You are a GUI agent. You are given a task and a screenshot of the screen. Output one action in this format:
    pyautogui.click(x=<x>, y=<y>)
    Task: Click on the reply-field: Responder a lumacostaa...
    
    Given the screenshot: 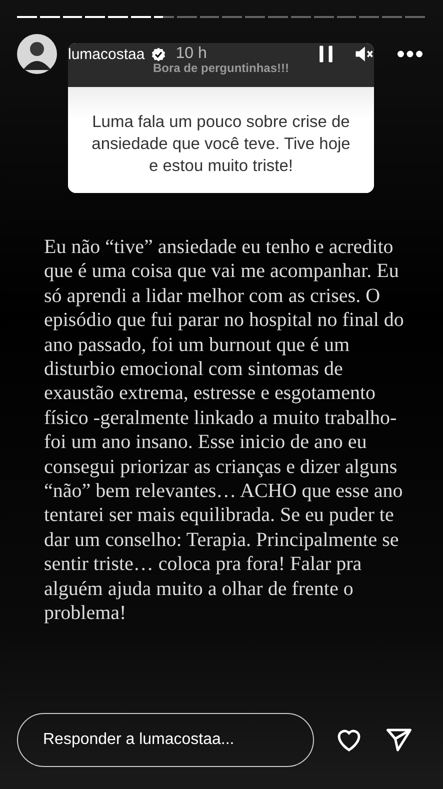 What is the action you would take?
    pyautogui.click(x=165, y=740)
    